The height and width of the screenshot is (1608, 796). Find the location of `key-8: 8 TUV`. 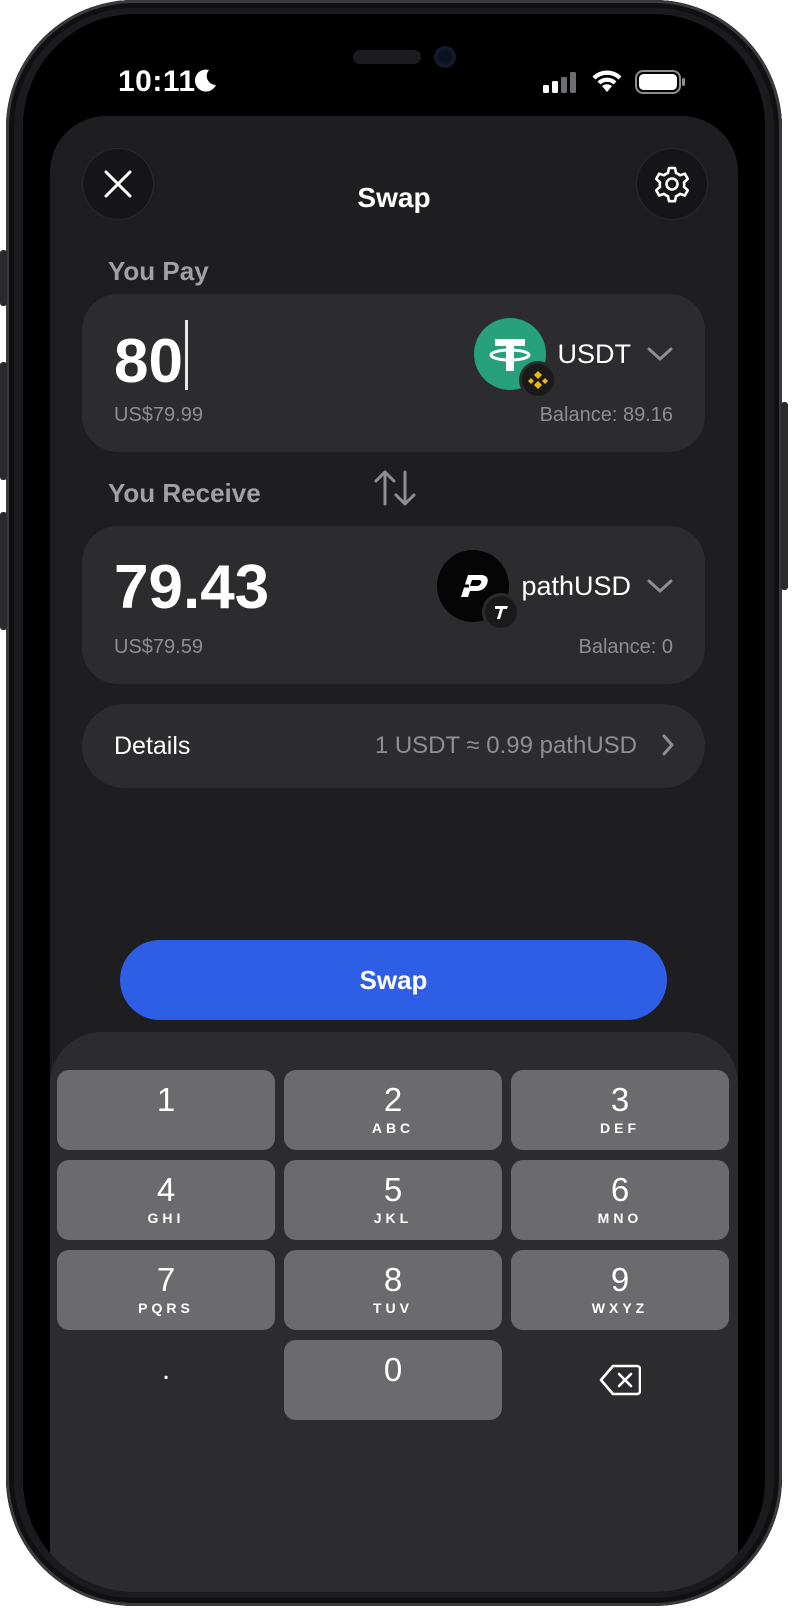

key-8: 8 TUV is located at coordinates (393, 1290).